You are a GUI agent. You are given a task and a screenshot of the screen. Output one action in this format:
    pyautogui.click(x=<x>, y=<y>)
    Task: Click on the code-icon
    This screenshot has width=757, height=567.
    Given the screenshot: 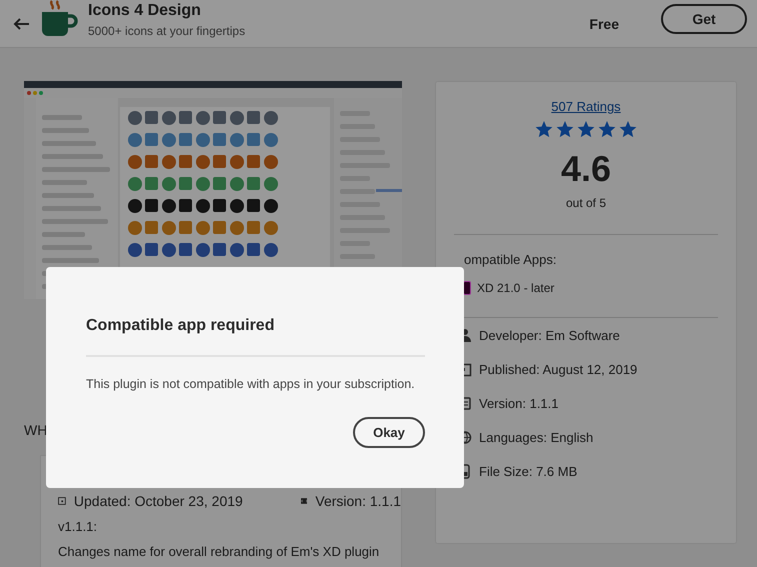 What is the action you would take?
    pyautogui.click(x=304, y=501)
    